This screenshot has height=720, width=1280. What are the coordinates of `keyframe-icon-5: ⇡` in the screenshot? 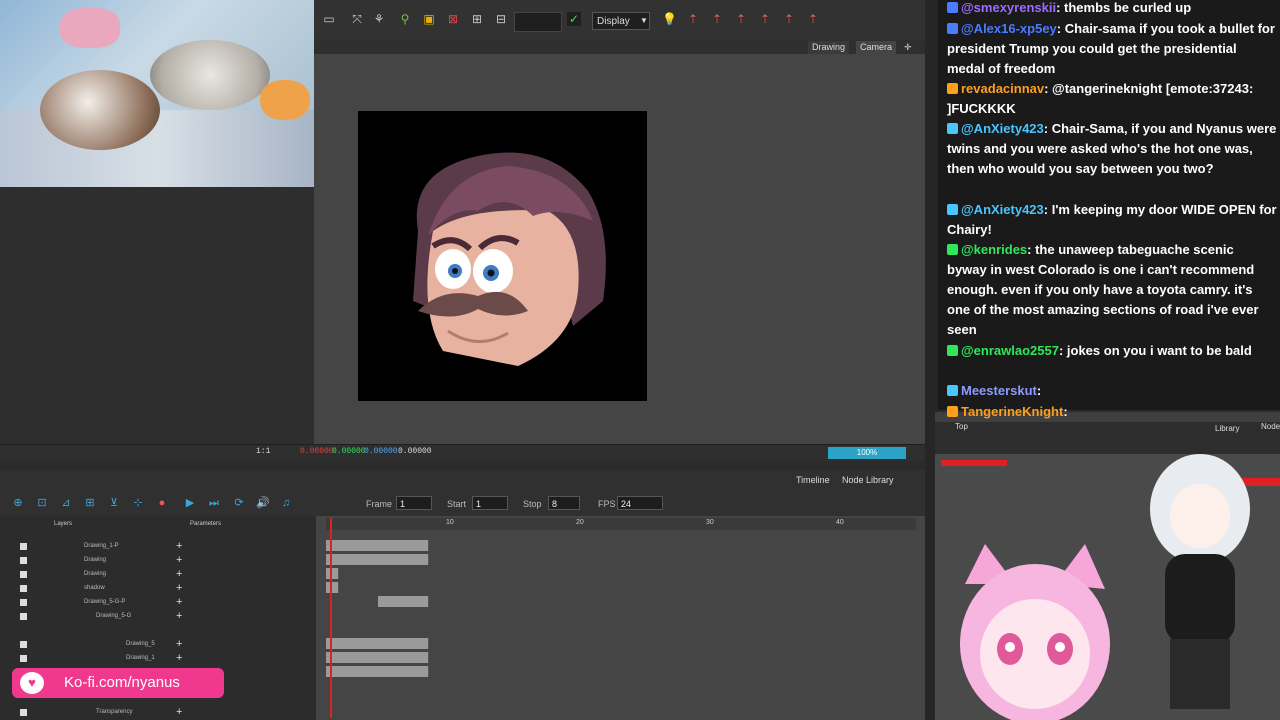 It's located at (789, 19).